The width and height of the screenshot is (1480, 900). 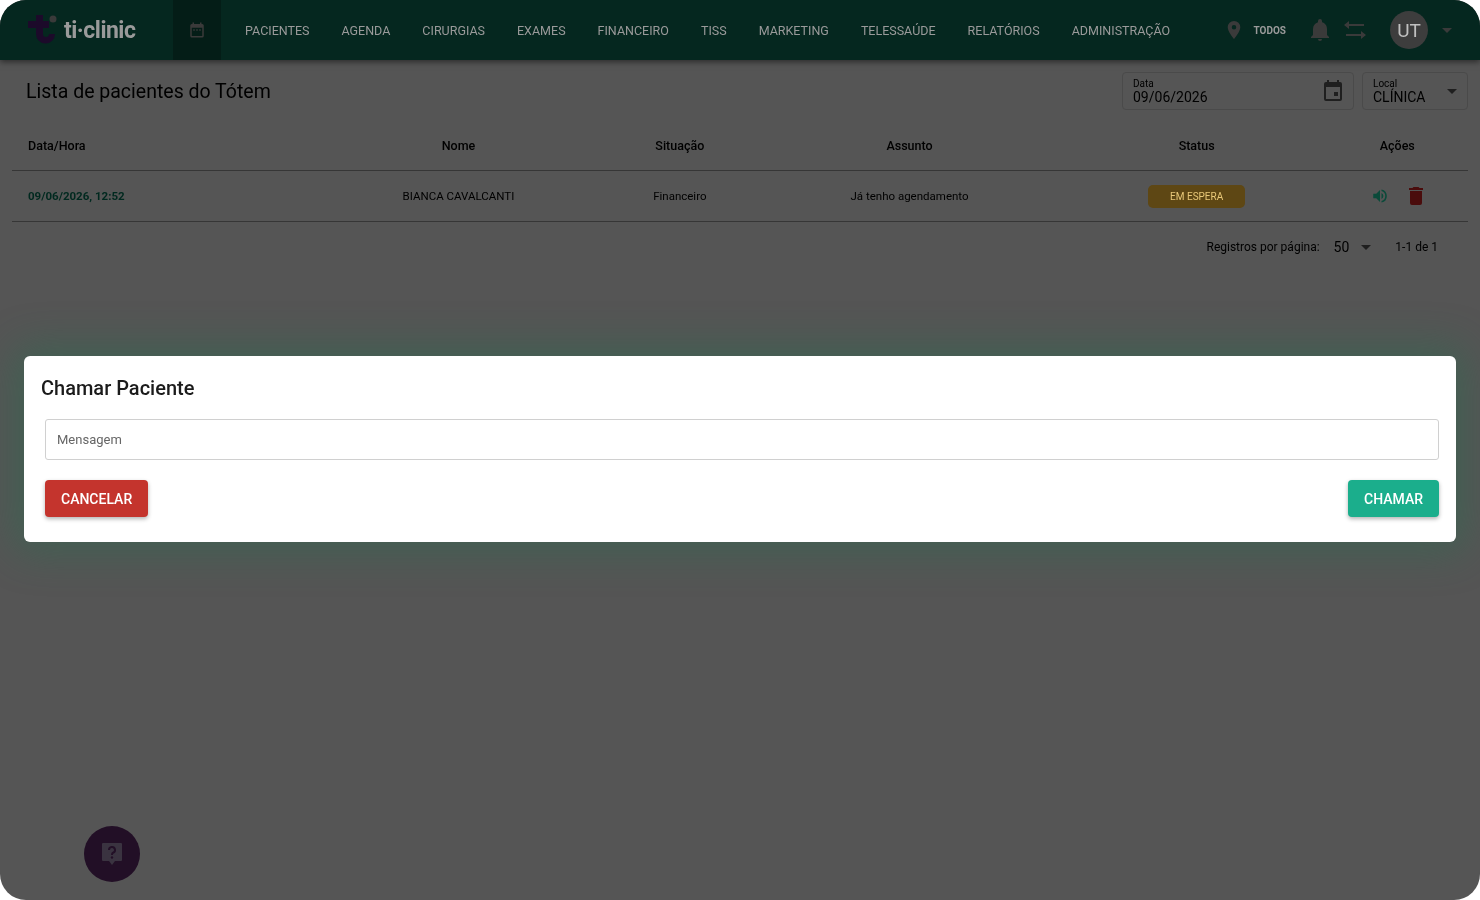 I want to click on column-header: Status, so click(x=1196, y=145).